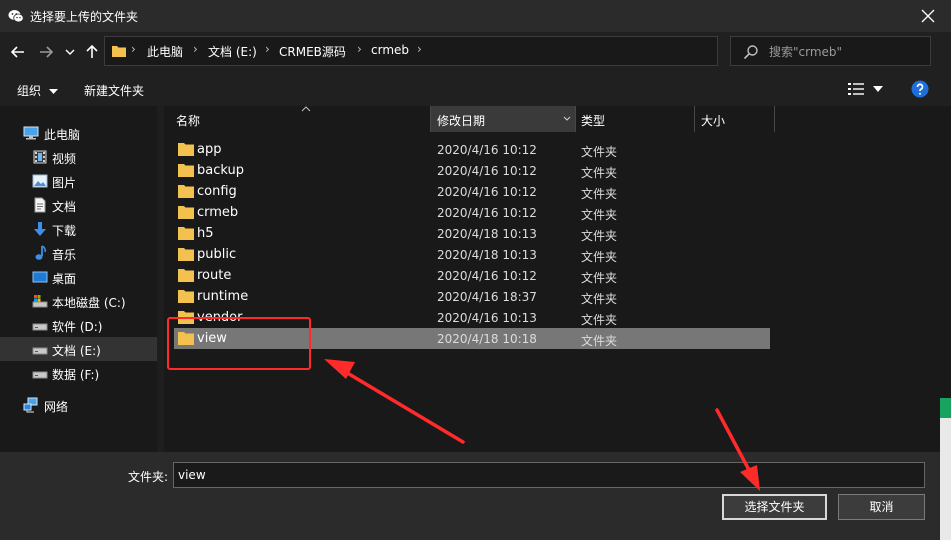 Image resolution: width=951 pixels, height=540 pixels. What do you see at coordinates (148, 477) in the screenshot?
I see `folder-name-label: 文件夹:` at bounding box center [148, 477].